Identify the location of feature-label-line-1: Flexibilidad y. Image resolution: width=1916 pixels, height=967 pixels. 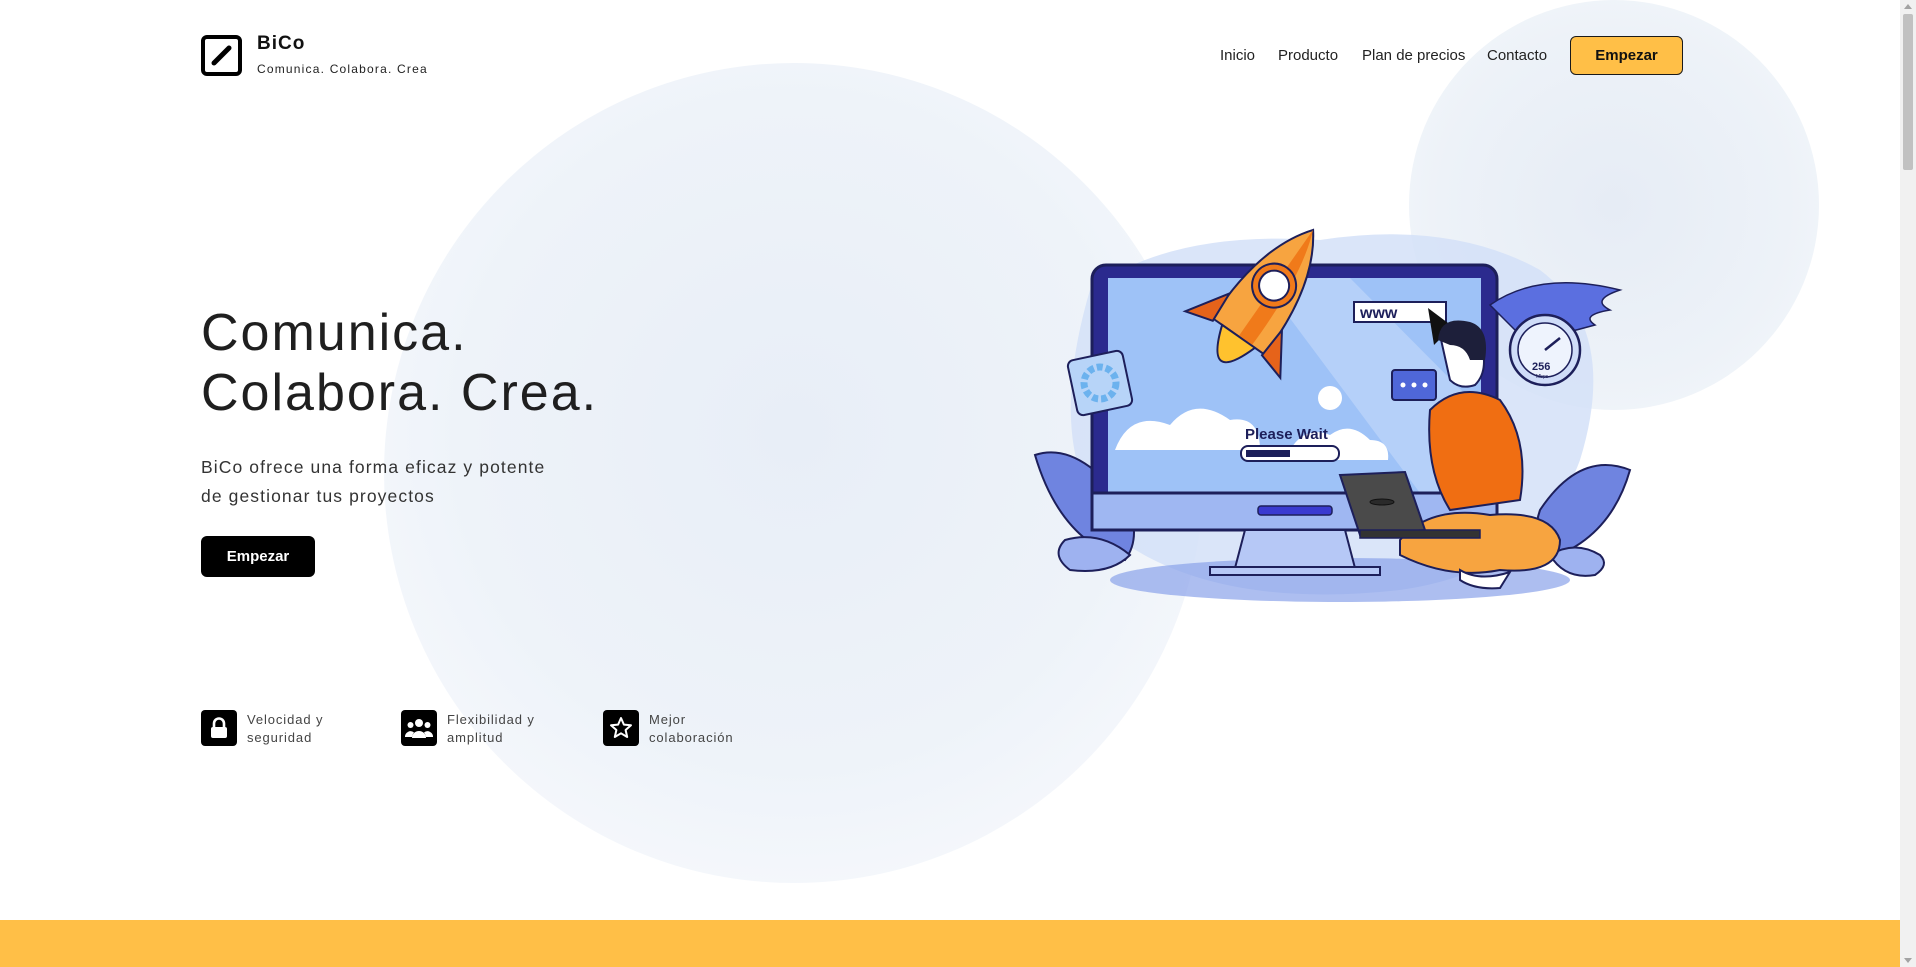
(491, 719).